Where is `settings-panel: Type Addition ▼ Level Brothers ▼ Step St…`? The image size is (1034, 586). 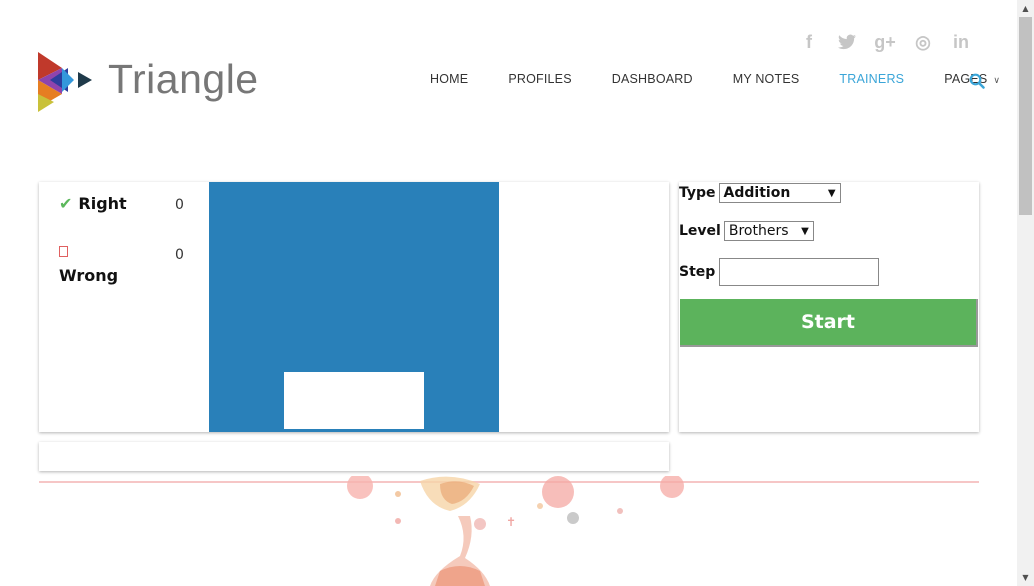 settings-panel: Type Addition ▼ Level Brothers ▼ Step St… is located at coordinates (829, 307).